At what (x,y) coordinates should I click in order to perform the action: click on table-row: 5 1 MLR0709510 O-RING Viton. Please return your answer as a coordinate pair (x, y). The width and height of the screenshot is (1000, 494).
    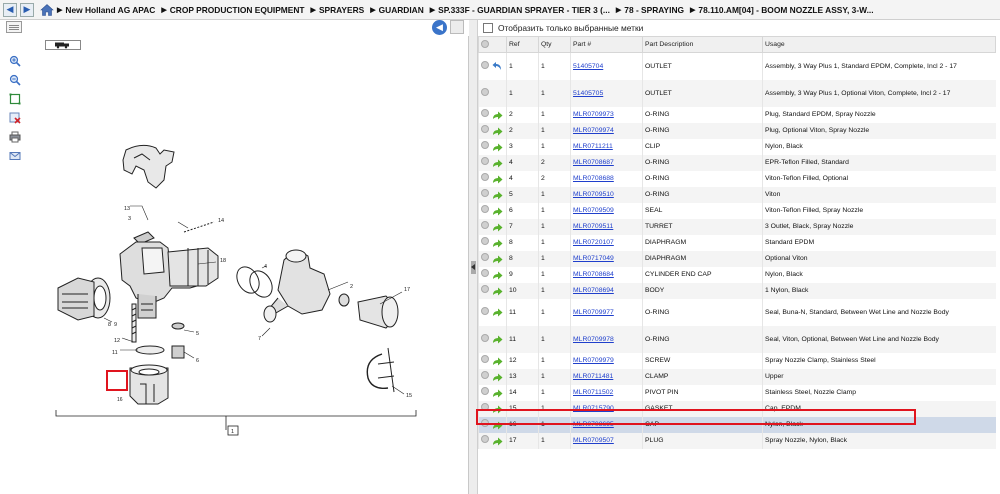
    Looking at the image, I should click on (737, 194).